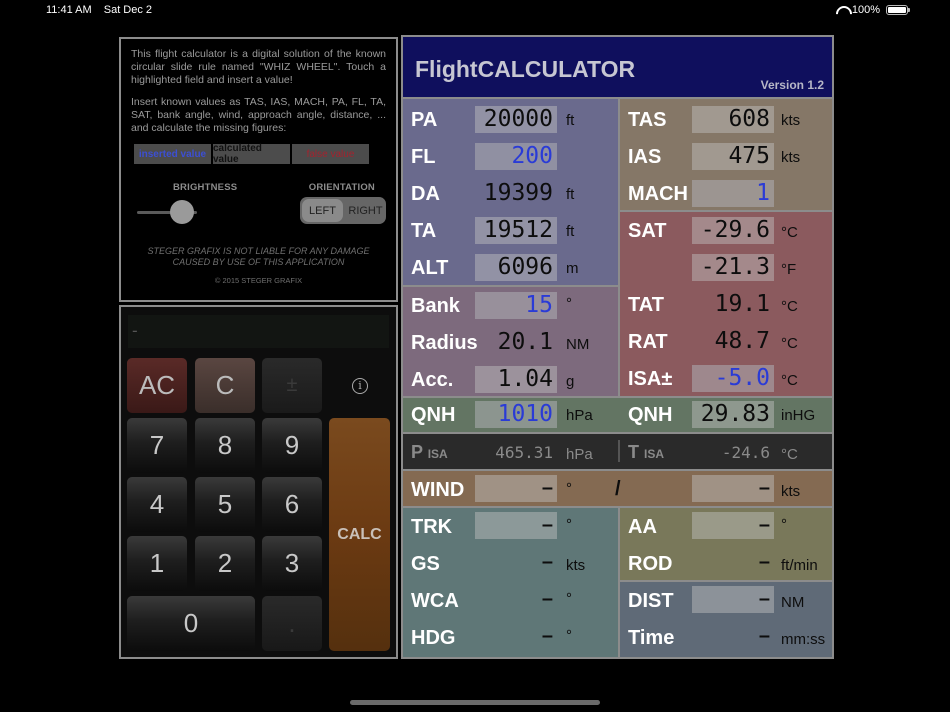 This screenshot has height=712, width=950. What do you see at coordinates (516, 379) in the screenshot?
I see `acc-field: 1.04` at bounding box center [516, 379].